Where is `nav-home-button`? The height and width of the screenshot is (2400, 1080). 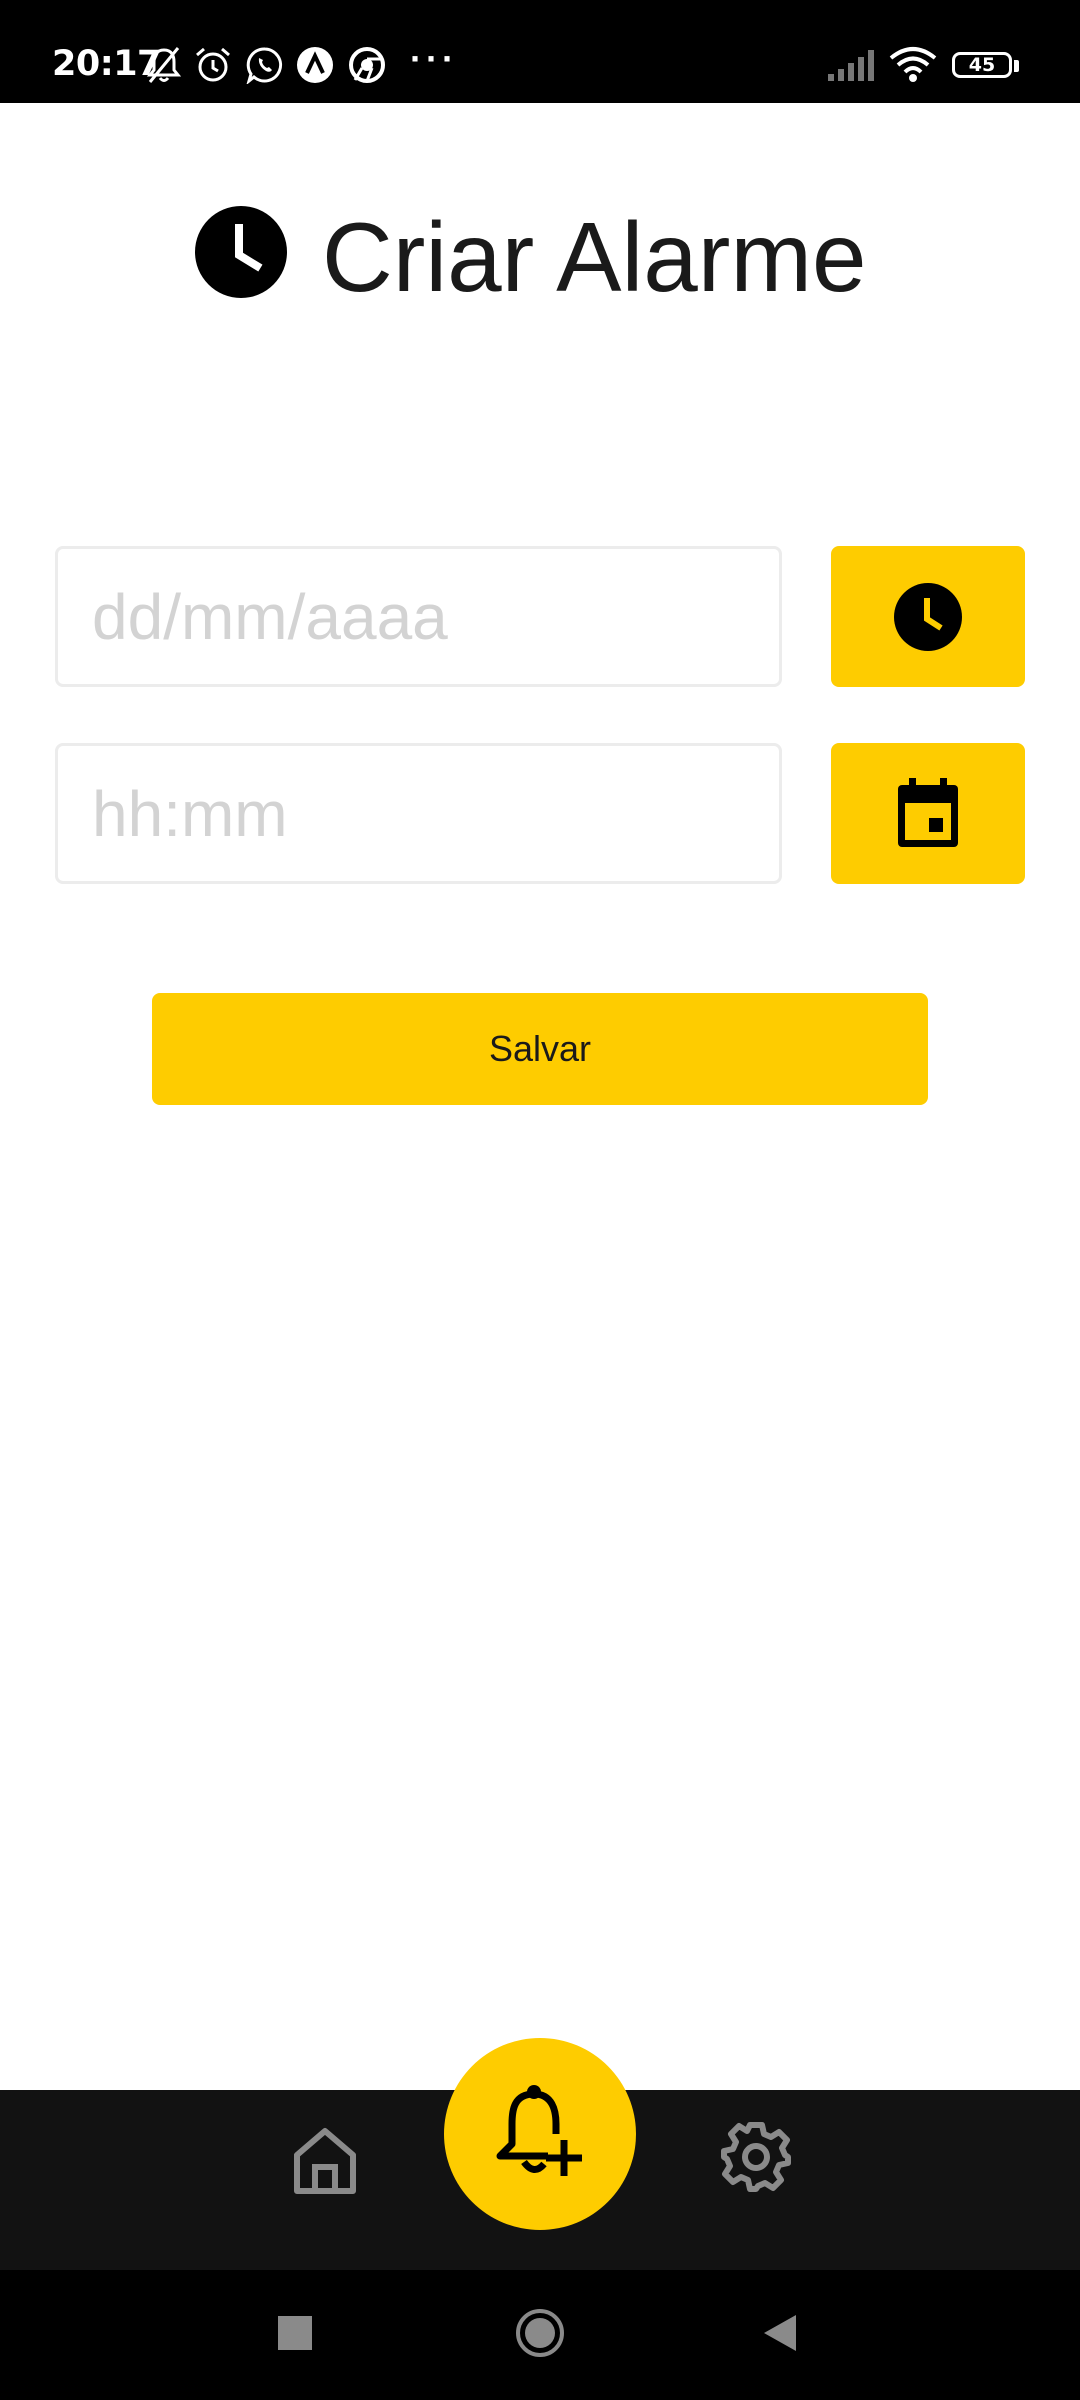
nav-home-button is located at coordinates (325, 2161).